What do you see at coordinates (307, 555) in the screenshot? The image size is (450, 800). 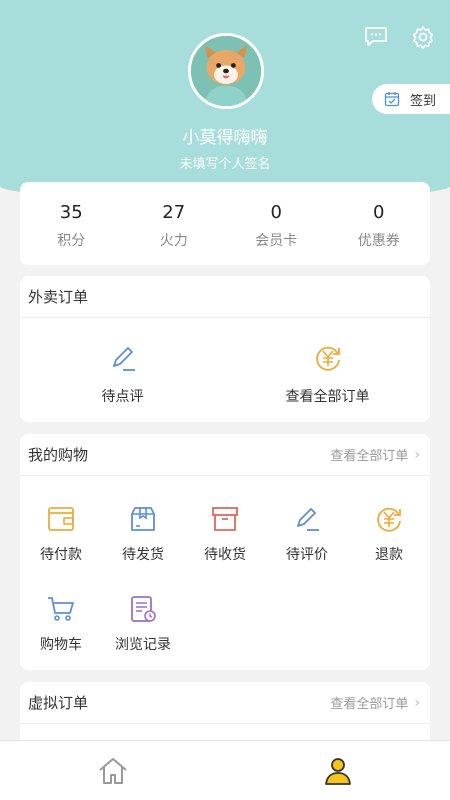 I see `item-label: 待评价` at bounding box center [307, 555].